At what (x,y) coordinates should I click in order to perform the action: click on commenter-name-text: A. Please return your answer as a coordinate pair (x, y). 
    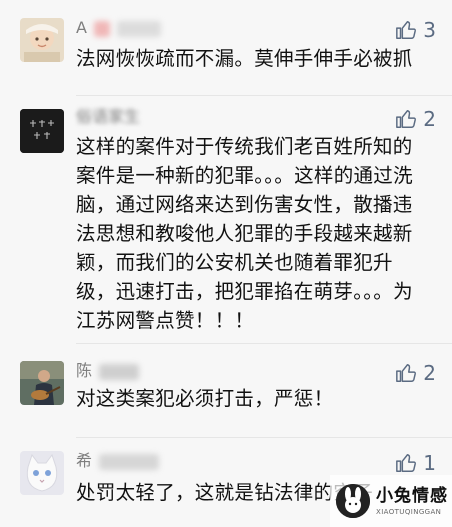
    Looking at the image, I should click on (81, 27).